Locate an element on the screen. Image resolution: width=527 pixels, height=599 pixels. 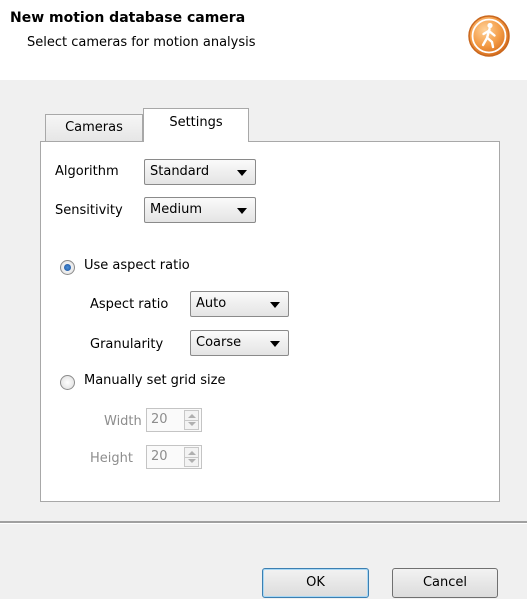
tab-cameras: Cameras is located at coordinates (94, 127).